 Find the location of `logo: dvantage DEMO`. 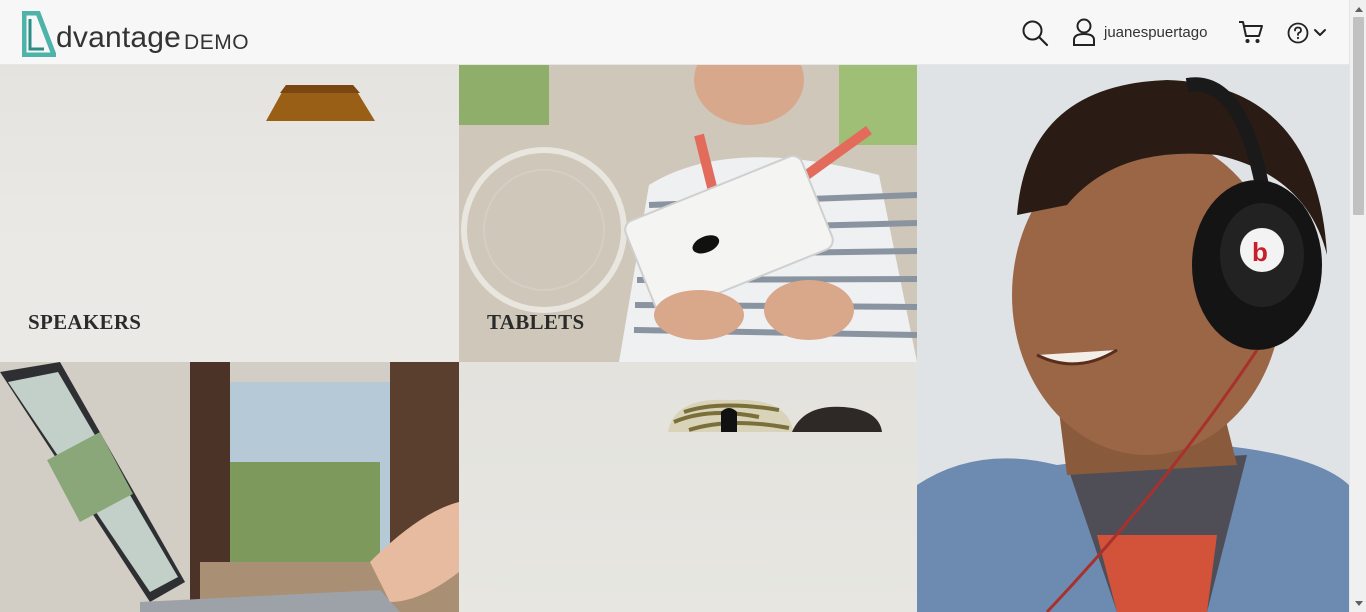

logo: dvantage DEMO is located at coordinates (135, 33).